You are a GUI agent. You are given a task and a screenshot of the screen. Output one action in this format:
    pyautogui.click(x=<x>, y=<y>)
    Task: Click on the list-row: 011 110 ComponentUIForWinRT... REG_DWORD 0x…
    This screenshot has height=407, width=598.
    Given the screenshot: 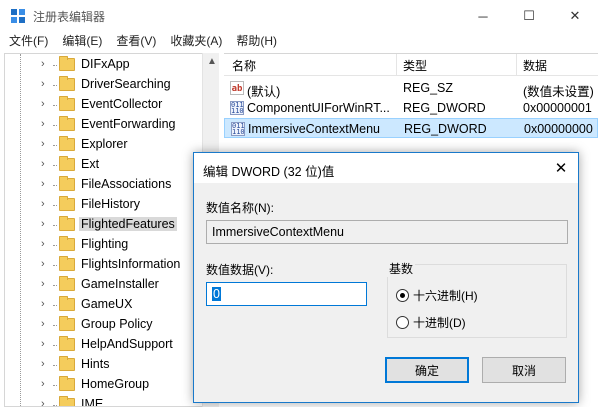 What is the action you would take?
    pyautogui.click(x=411, y=108)
    